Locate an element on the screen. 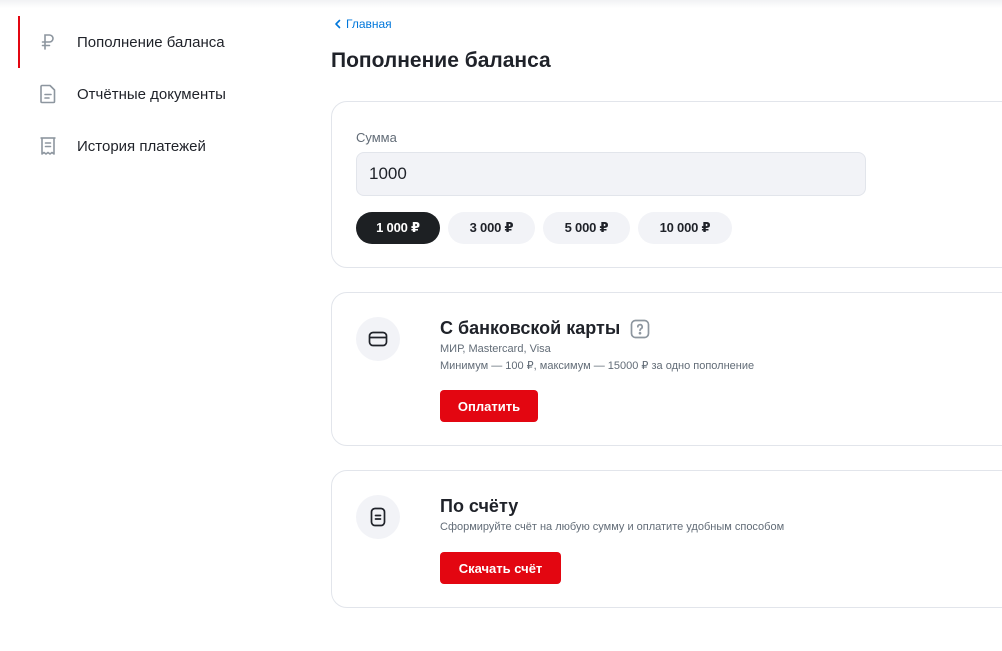 This screenshot has width=1002, height=651. invoice-payment-title-text: По счёту is located at coordinates (479, 506).